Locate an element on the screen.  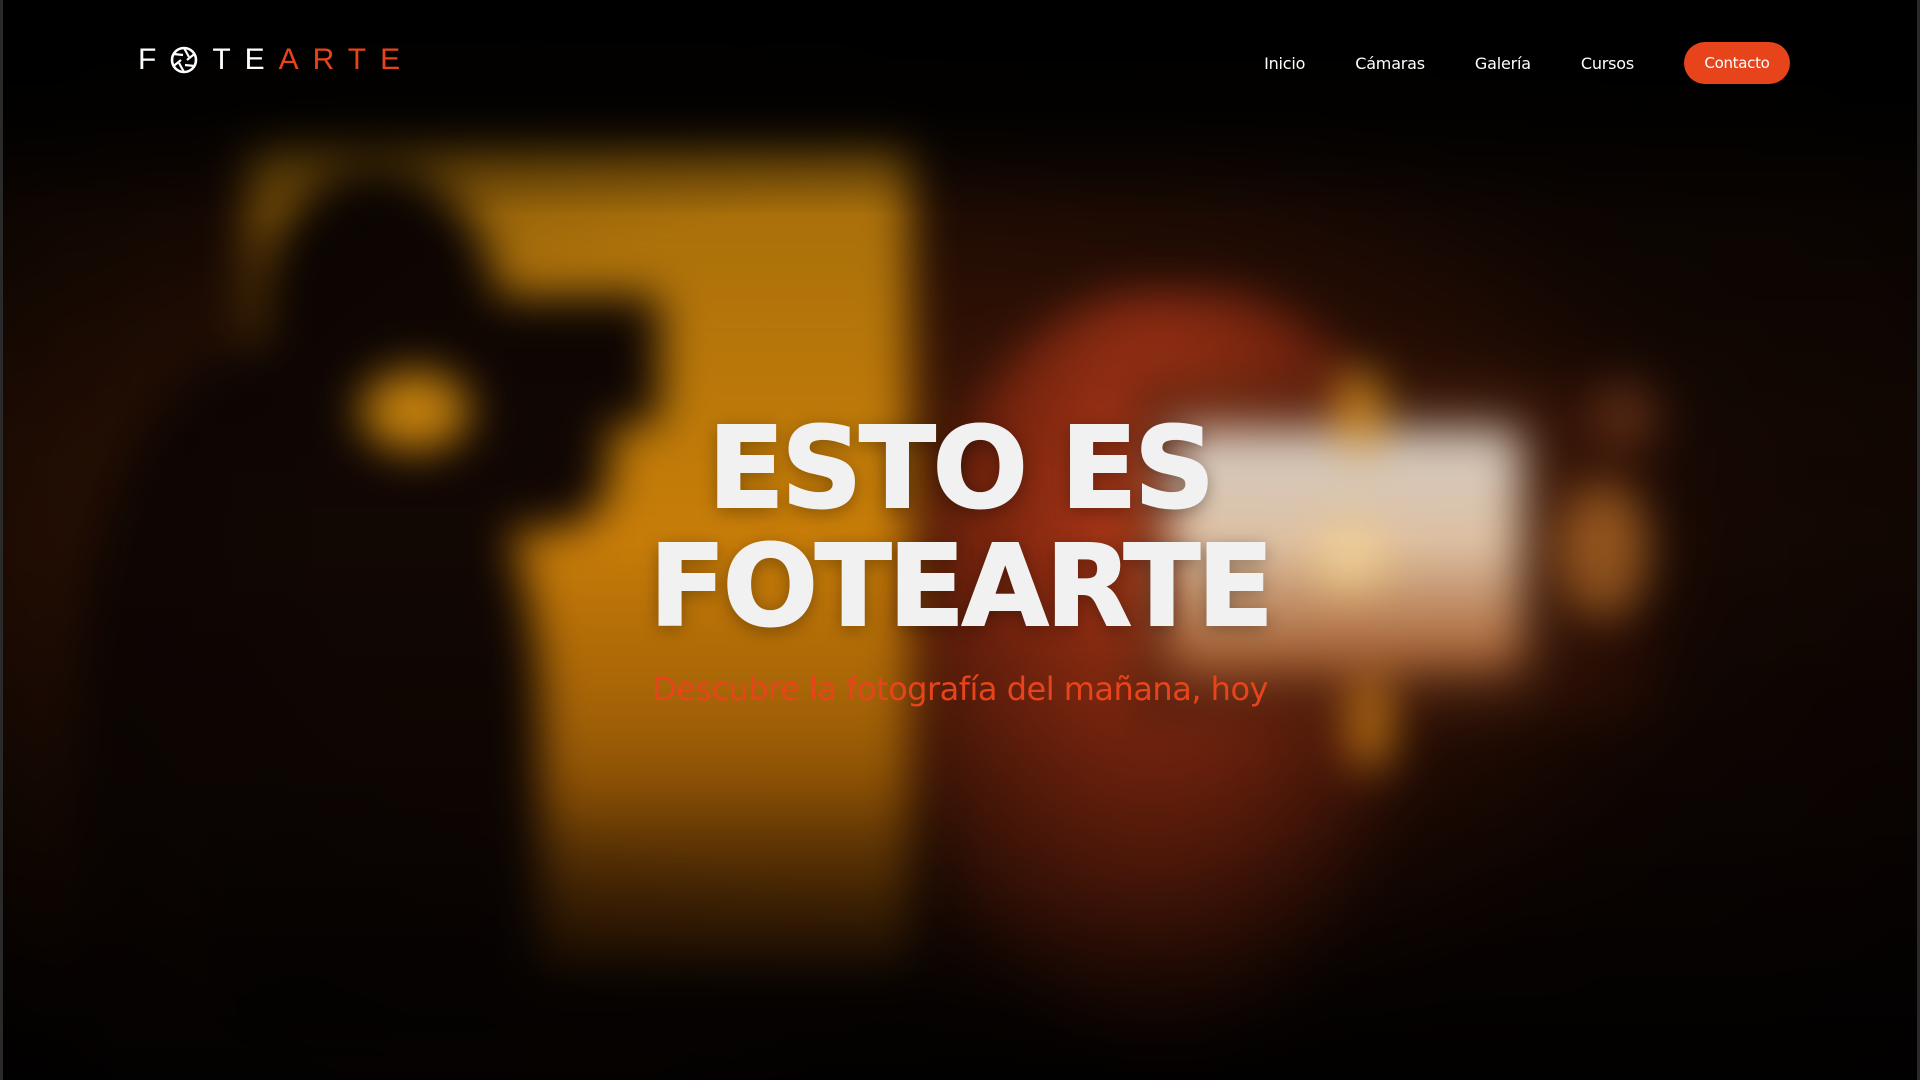
aperture-icon is located at coordinates (184, 60).